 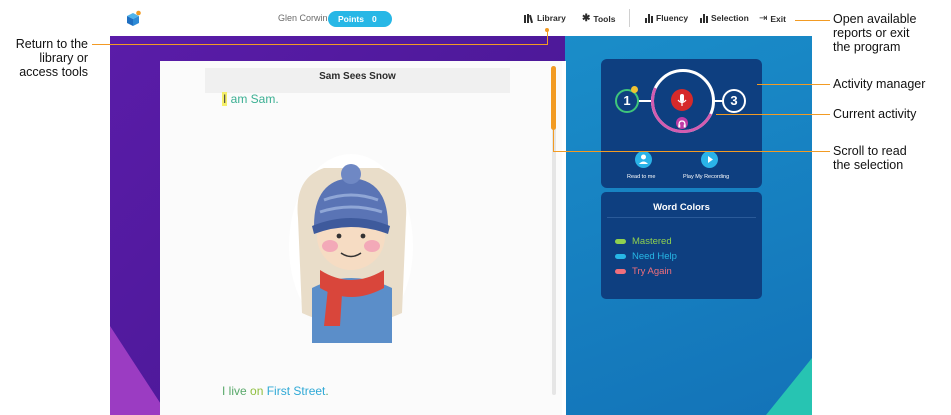 I want to click on legend-item-mastered: Mastered, so click(x=643, y=241).